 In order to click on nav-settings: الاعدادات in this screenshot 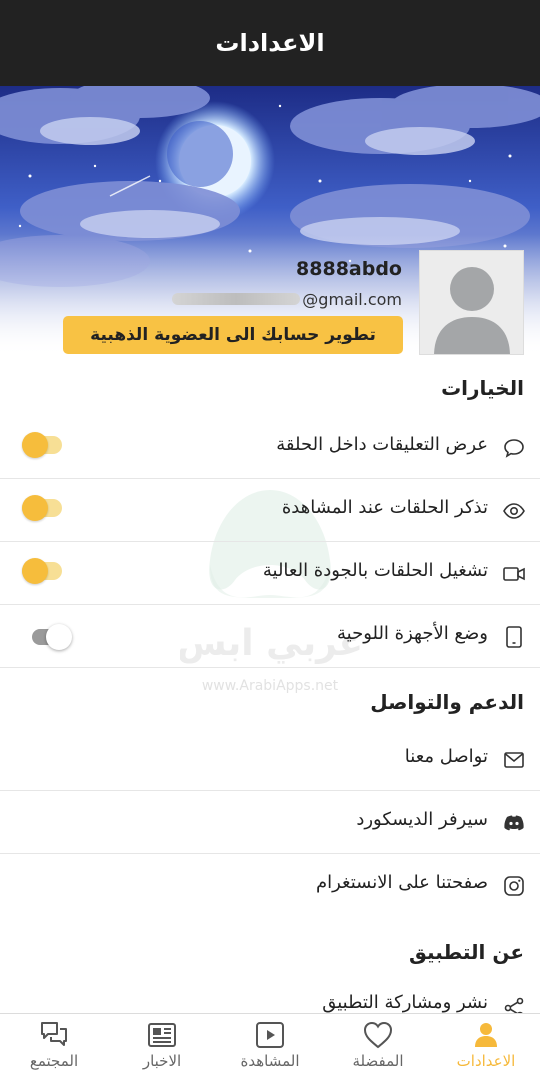, I will do `click(486, 1045)`.